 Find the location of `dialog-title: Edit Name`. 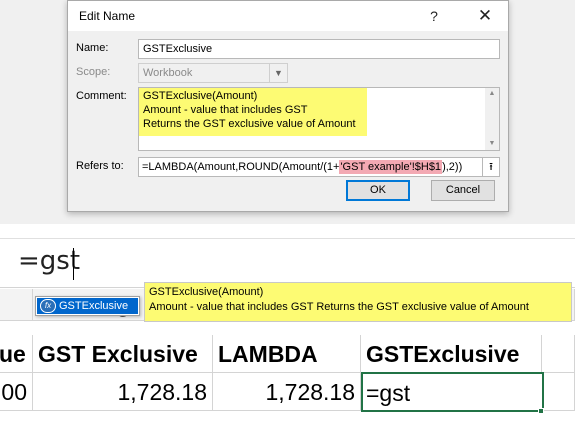

dialog-title: Edit Name is located at coordinates (107, 16).